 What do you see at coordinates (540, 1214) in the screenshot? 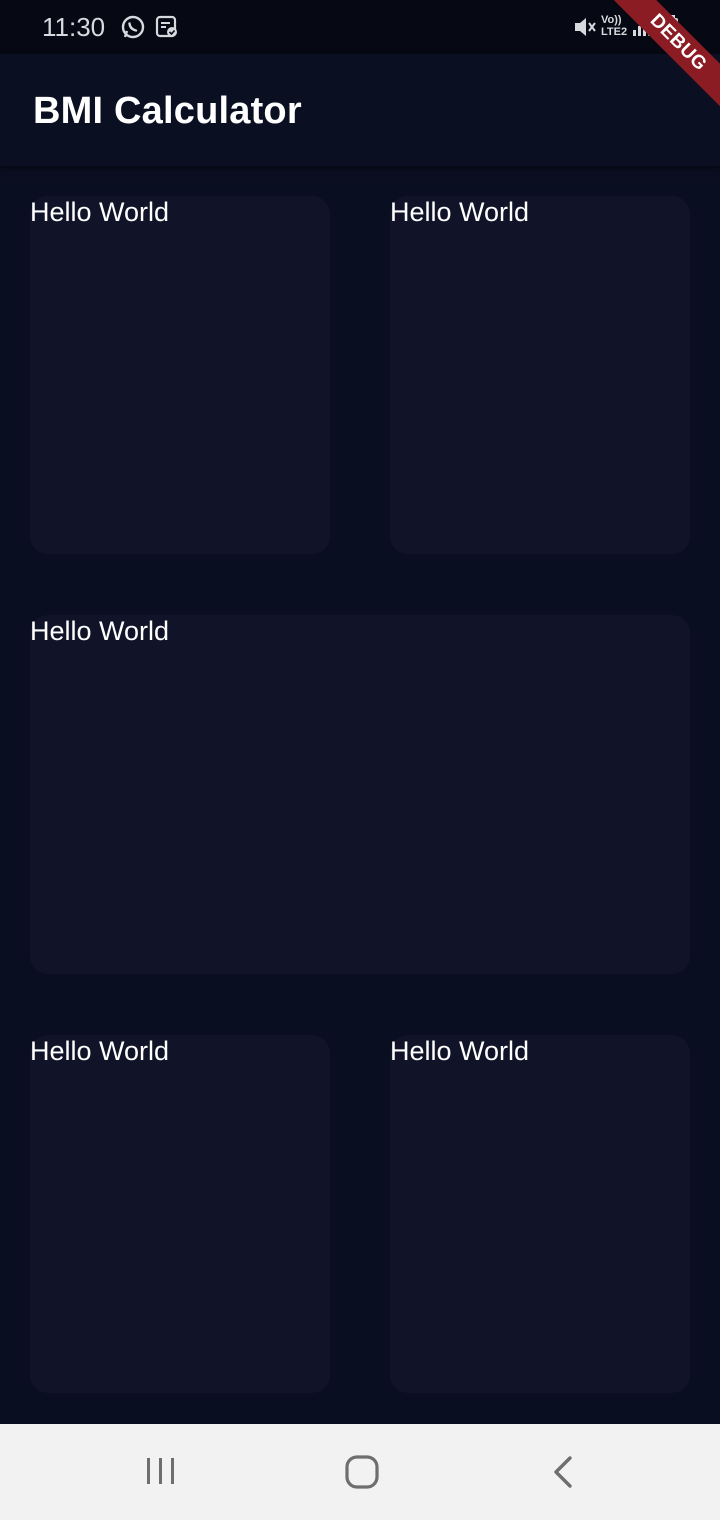
I see `reusable-card-bottom-right: Hello World` at bounding box center [540, 1214].